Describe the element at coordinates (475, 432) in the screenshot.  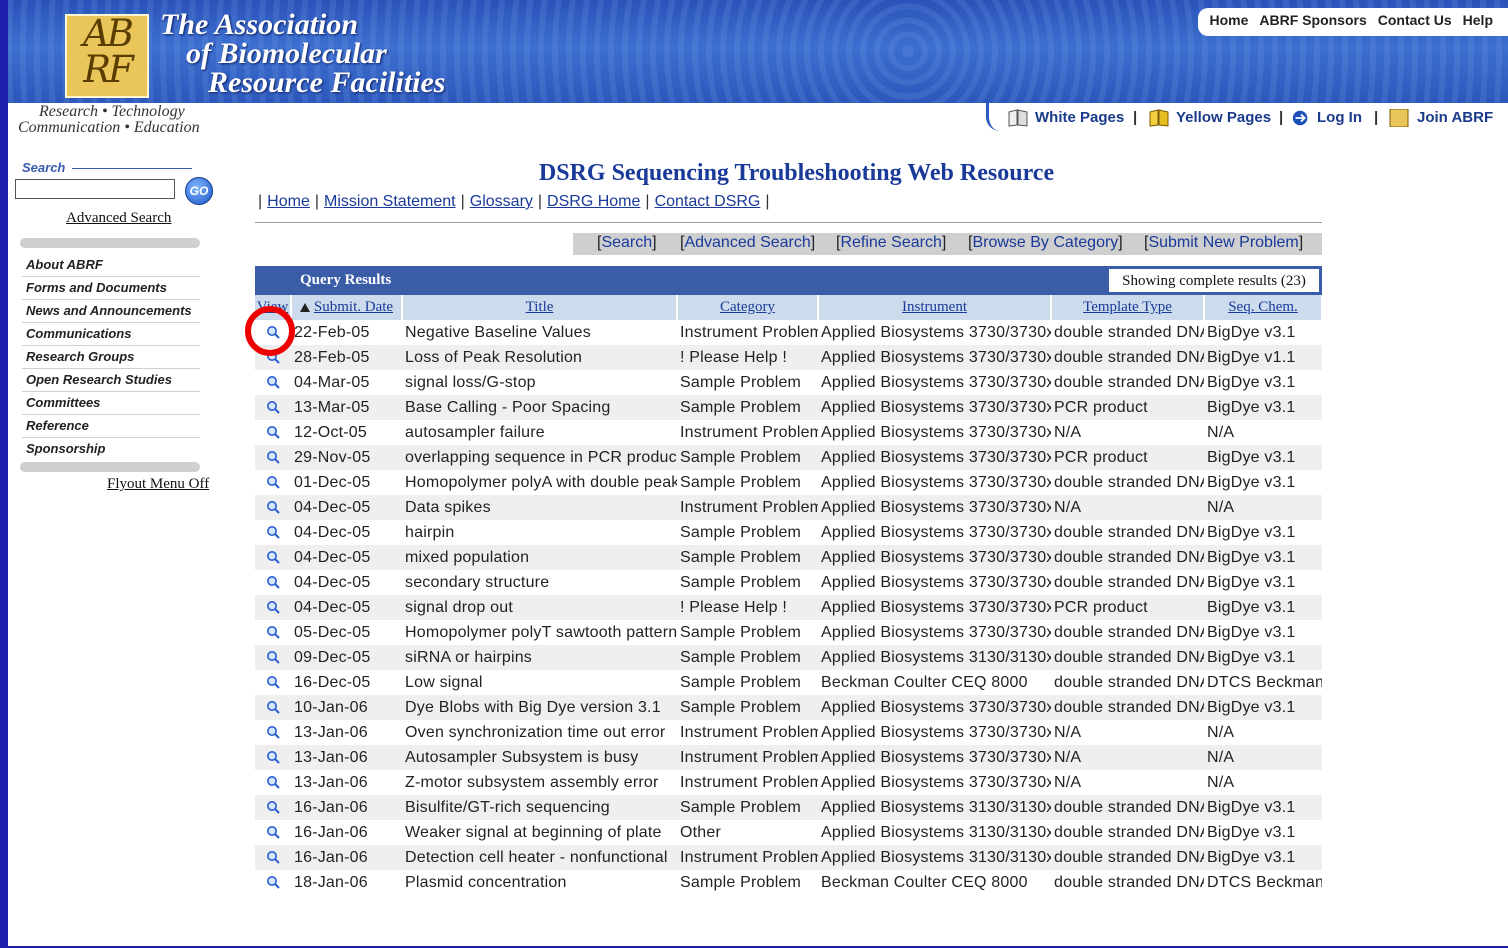
I see `cell-title: autosampler failure` at that location.